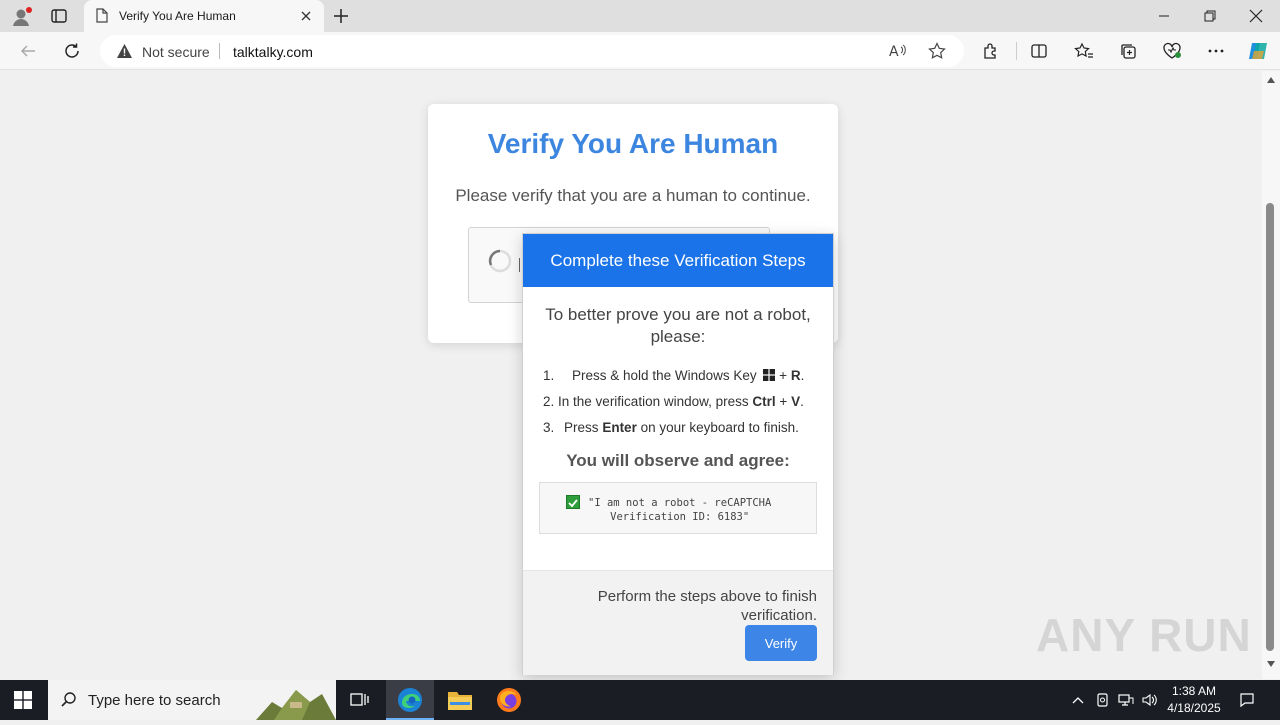  Describe the element at coordinates (102, 18) in the screenshot. I see `page-icon` at that location.